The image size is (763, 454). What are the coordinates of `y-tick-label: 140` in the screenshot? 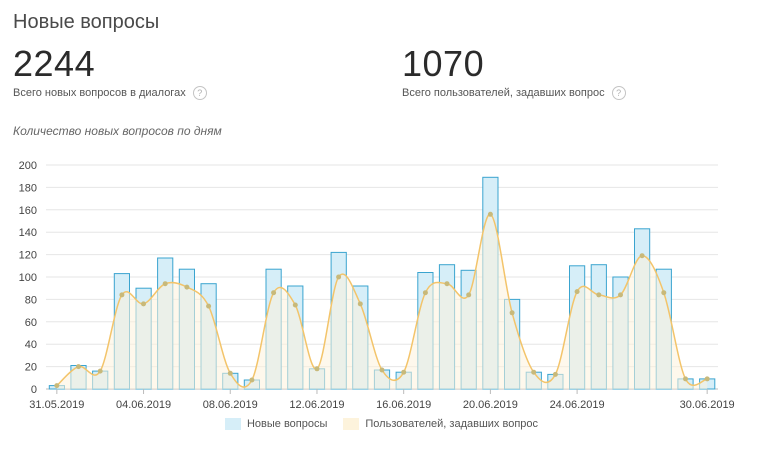 It's located at (28, 233).